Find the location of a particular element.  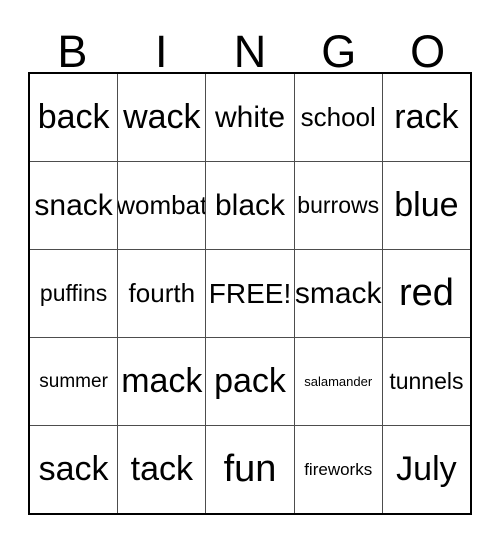

bingo-cell: tunnels is located at coordinates (426, 381).